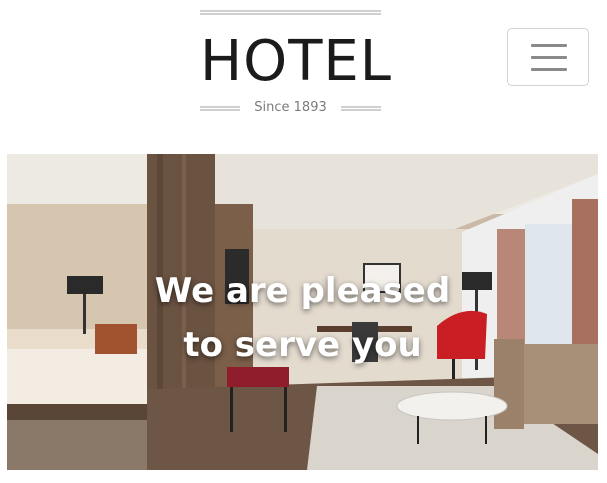  What do you see at coordinates (549, 45) in the screenshot?
I see `hamburger-menu-icon` at bounding box center [549, 45].